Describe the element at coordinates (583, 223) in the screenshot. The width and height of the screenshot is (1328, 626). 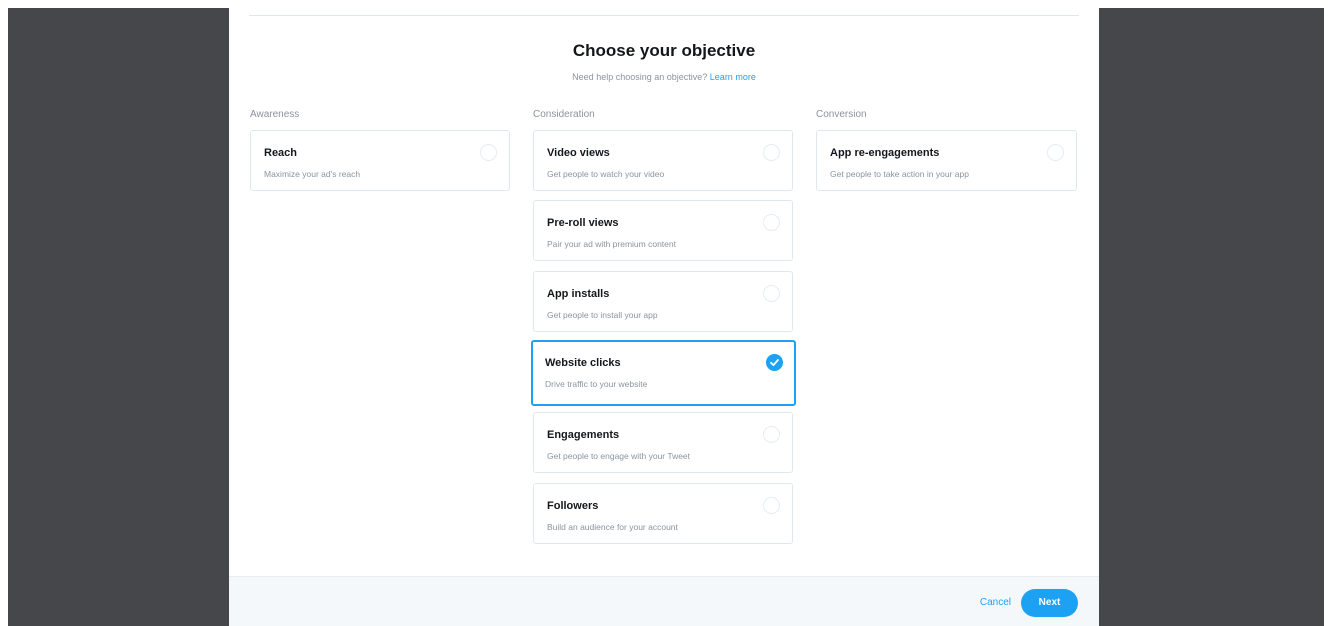
I see `objective-title: Pre-roll views` at that location.